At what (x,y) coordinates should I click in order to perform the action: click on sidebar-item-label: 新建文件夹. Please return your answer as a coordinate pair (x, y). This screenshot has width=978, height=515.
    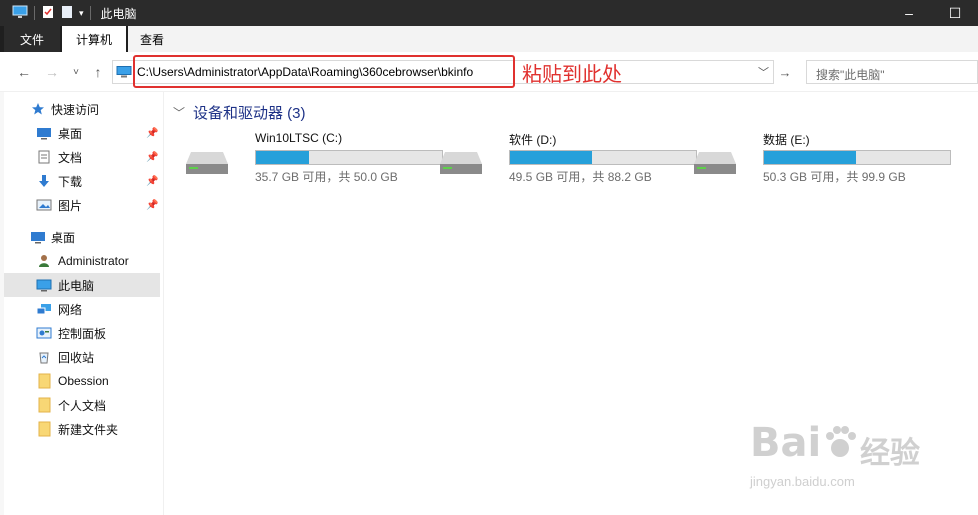
    Looking at the image, I should click on (88, 429).